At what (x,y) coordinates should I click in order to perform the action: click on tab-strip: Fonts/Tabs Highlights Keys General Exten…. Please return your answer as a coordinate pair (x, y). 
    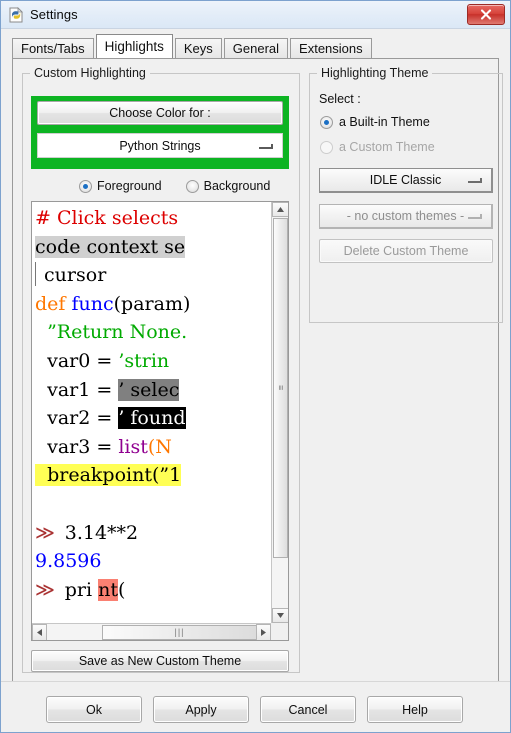
    Looking at the image, I should click on (255, 46).